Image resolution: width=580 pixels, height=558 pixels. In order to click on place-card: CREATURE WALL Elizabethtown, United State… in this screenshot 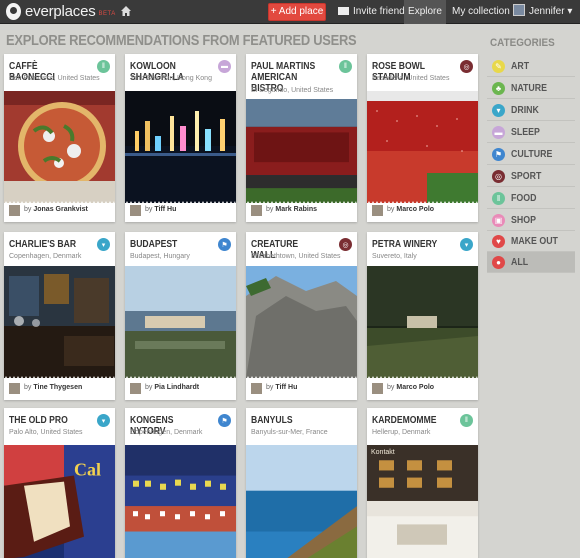, I will do `click(301, 316)`.